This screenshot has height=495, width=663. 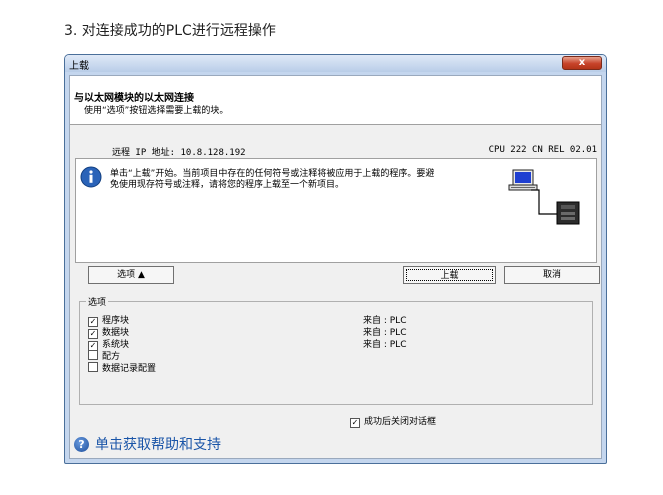 I want to click on remote-ip-row: 远程 IP 地址: 10.8.128.192, so click(x=179, y=151).